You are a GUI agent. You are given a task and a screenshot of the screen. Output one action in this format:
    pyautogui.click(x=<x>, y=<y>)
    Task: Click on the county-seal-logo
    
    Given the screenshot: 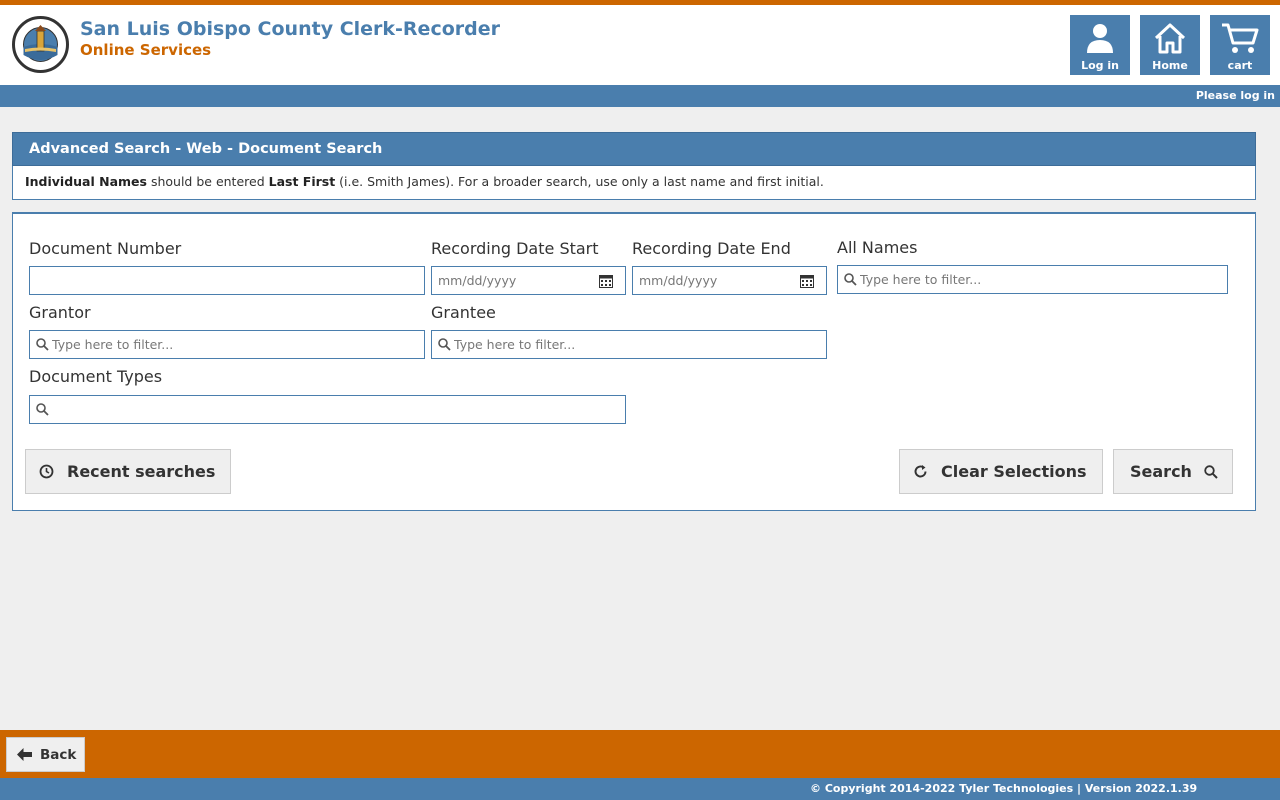 What is the action you would take?
    pyautogui.click(x=40, y=44)
    